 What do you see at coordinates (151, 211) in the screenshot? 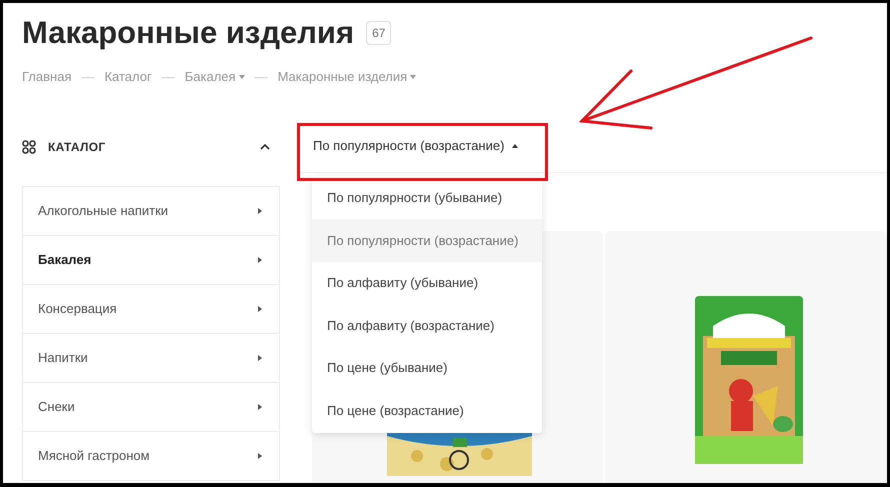
I see `category-item: Алкогольные напитки` at bounding box center [151, 211].